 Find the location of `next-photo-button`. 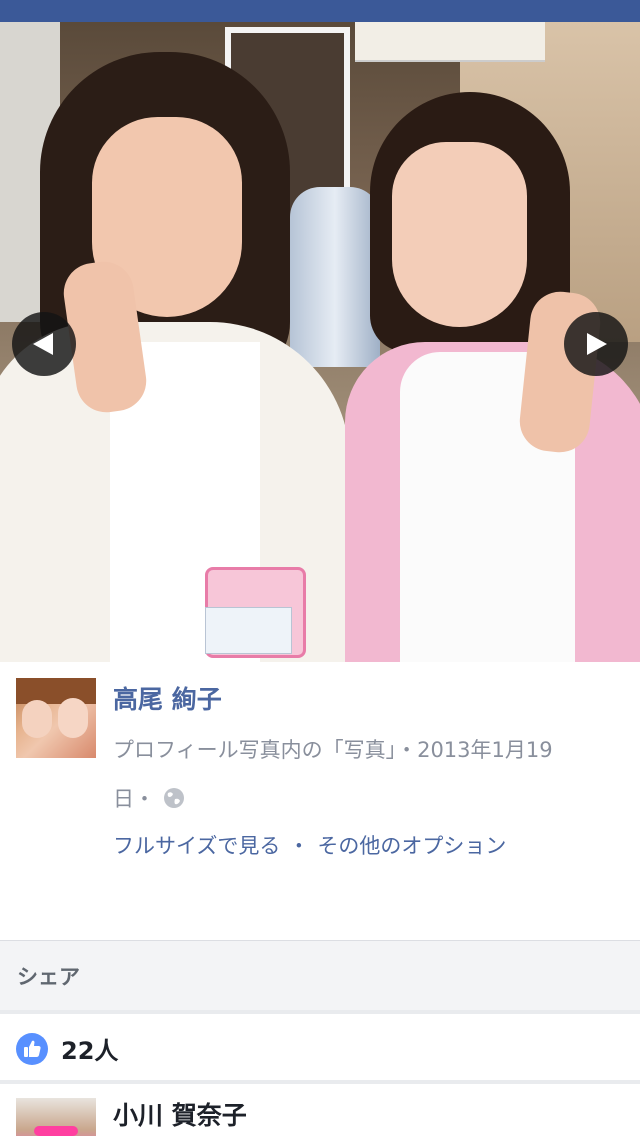

next-photo-button is located at coordinates (596, 344).